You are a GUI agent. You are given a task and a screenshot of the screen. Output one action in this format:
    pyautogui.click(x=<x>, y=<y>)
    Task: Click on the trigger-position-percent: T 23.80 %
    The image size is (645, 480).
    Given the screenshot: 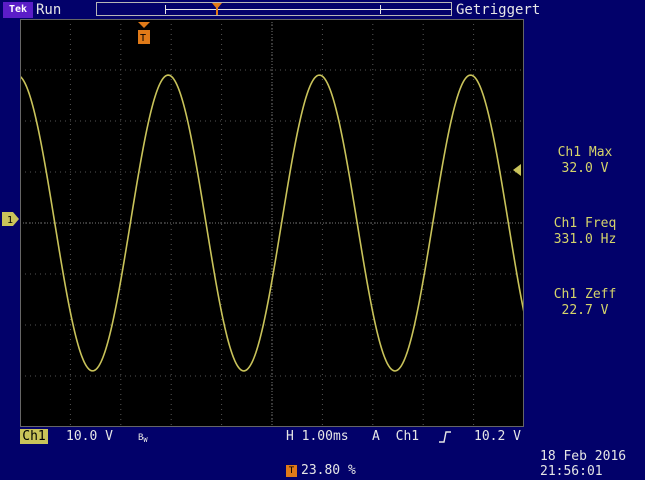 What is the action you would take?
    pyautogui.click(x=321, y=470)
    